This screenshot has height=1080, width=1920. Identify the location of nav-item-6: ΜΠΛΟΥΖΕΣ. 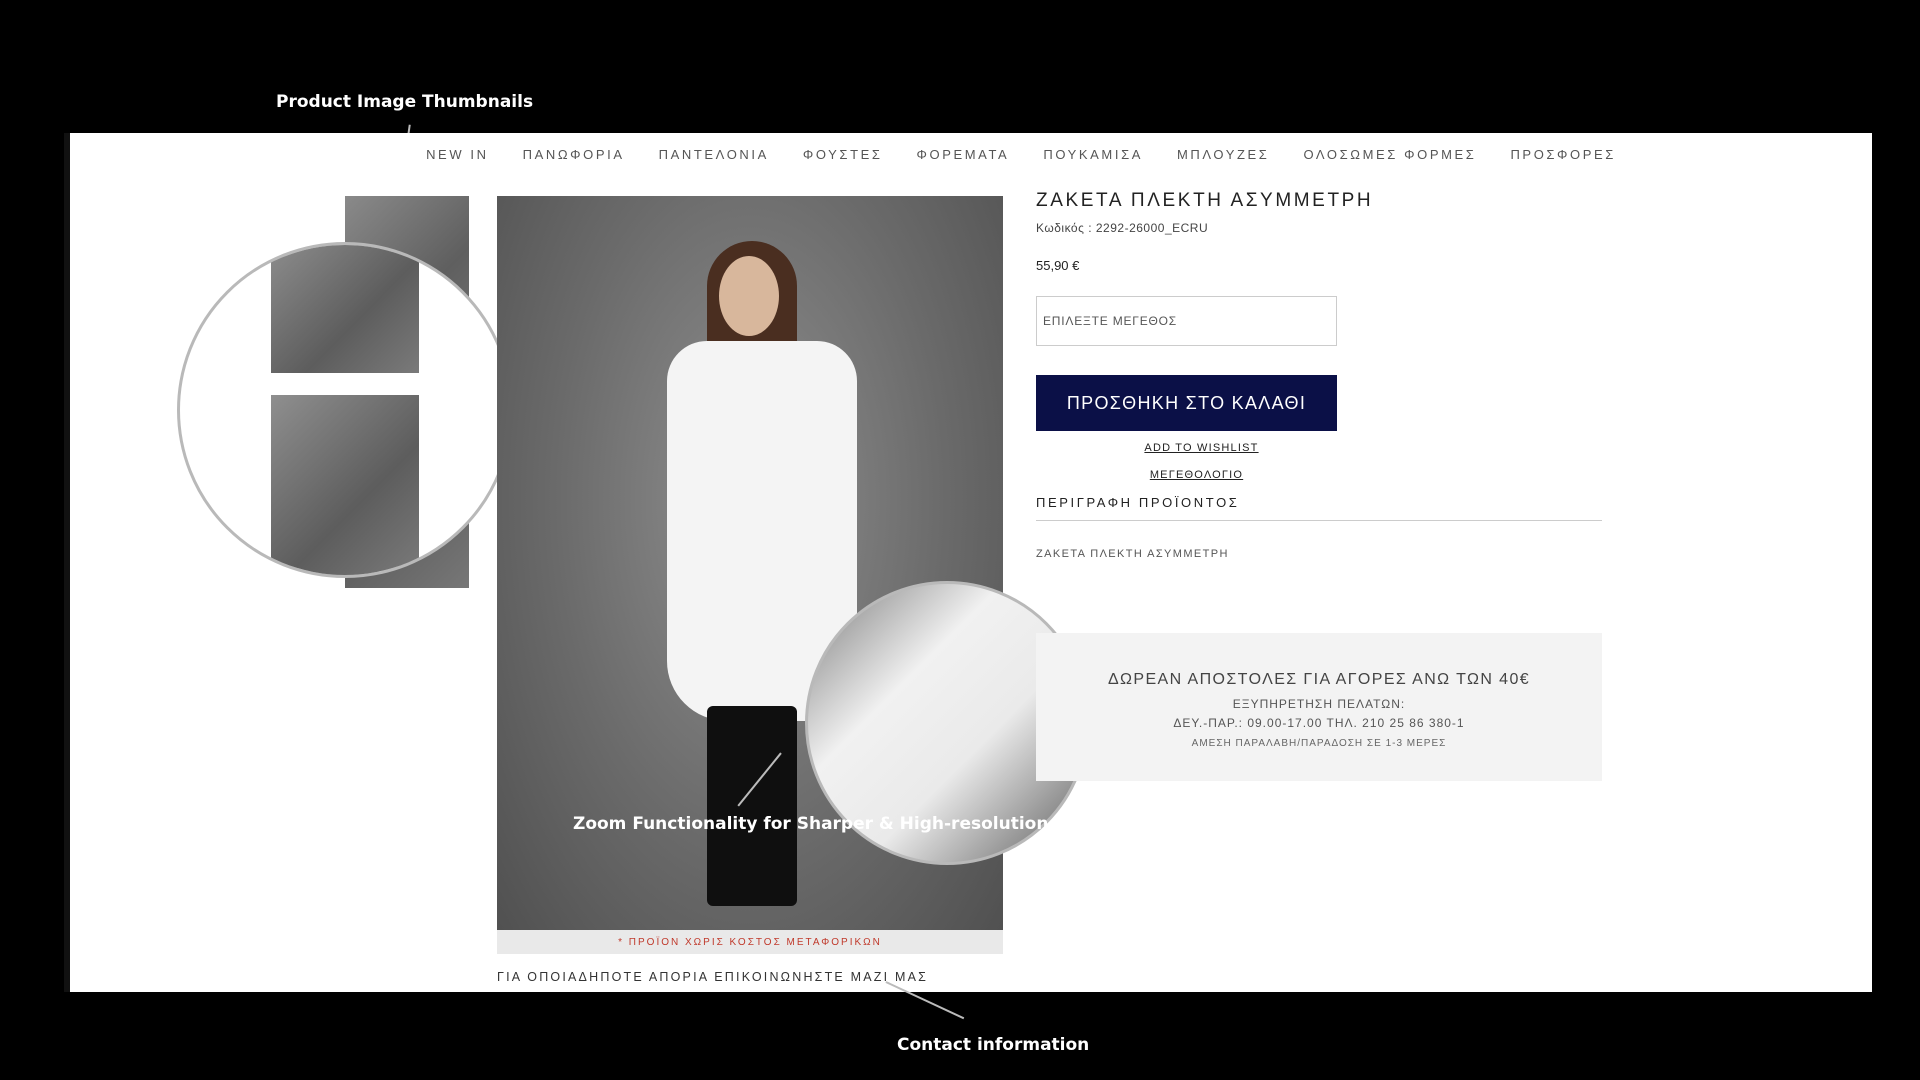
(1223, 154).